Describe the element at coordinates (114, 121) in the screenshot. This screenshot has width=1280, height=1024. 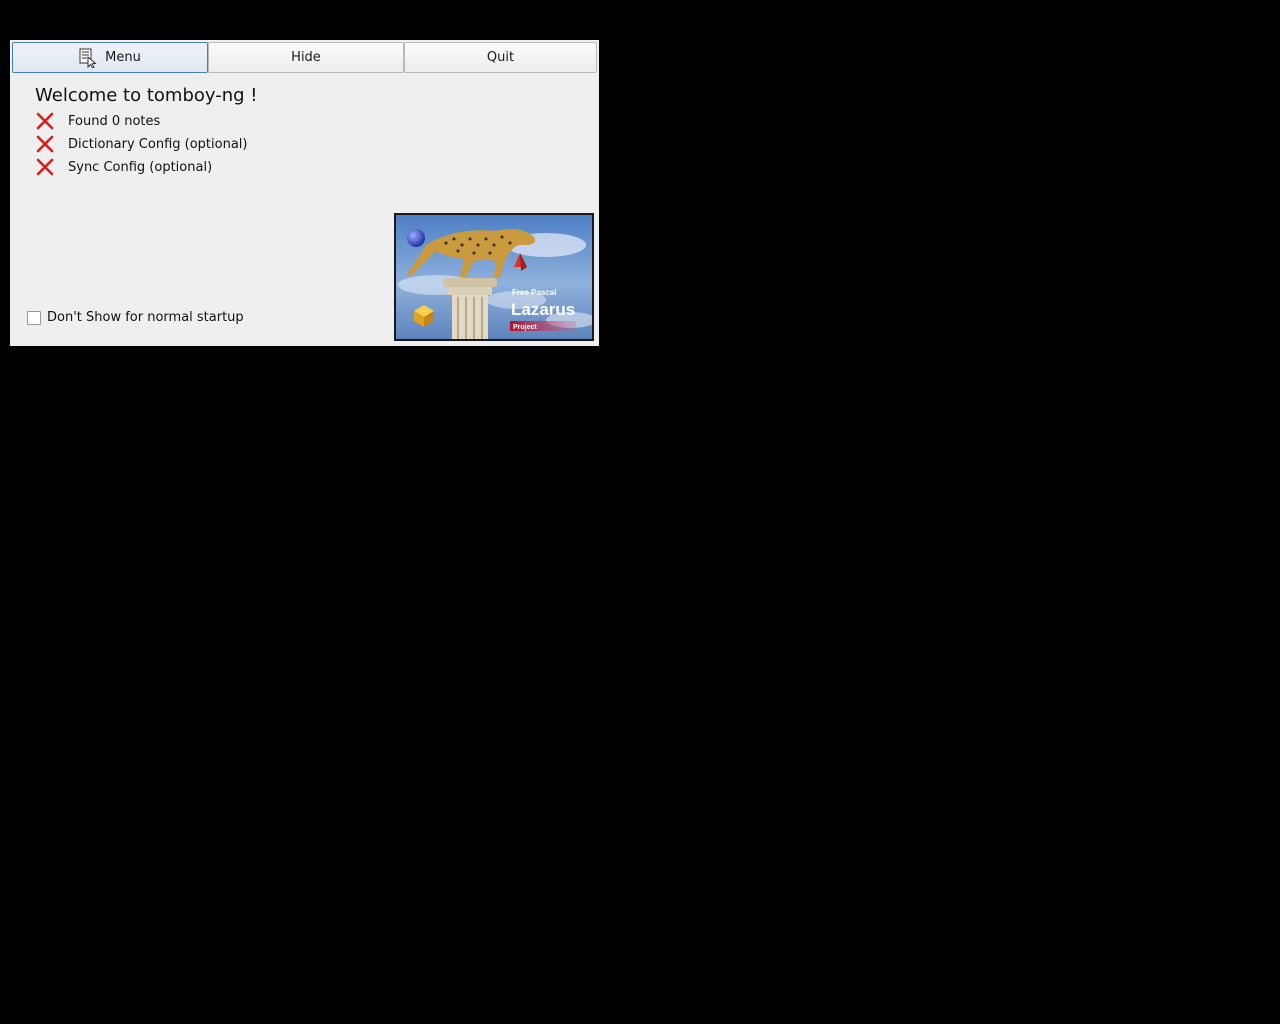
I see `status-label: Found 0 notes` at that location.